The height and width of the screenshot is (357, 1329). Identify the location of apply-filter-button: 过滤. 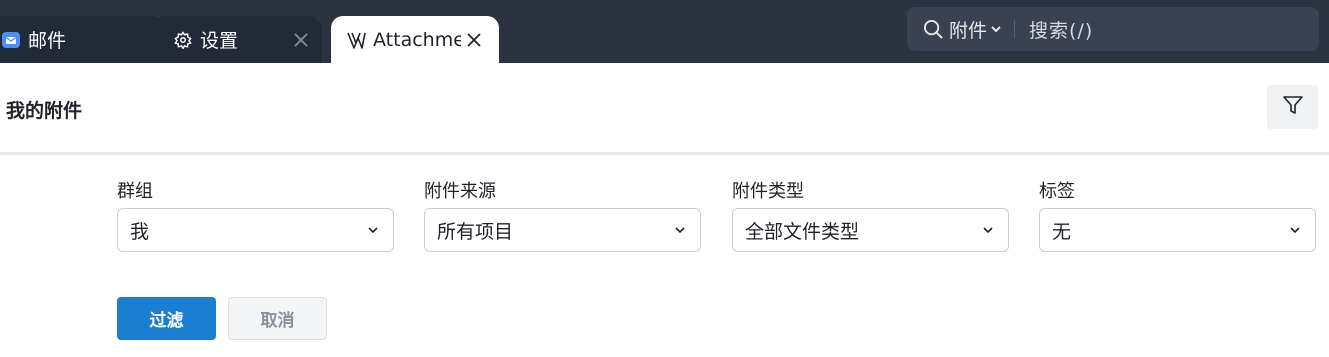
(166, 318).